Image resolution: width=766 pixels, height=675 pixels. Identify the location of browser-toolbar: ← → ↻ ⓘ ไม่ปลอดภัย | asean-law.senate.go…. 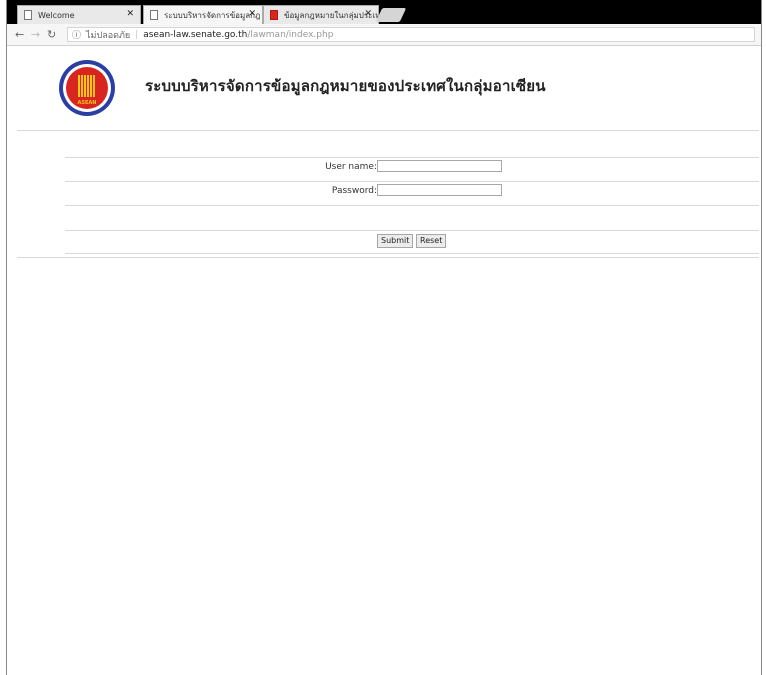
(384, 35).